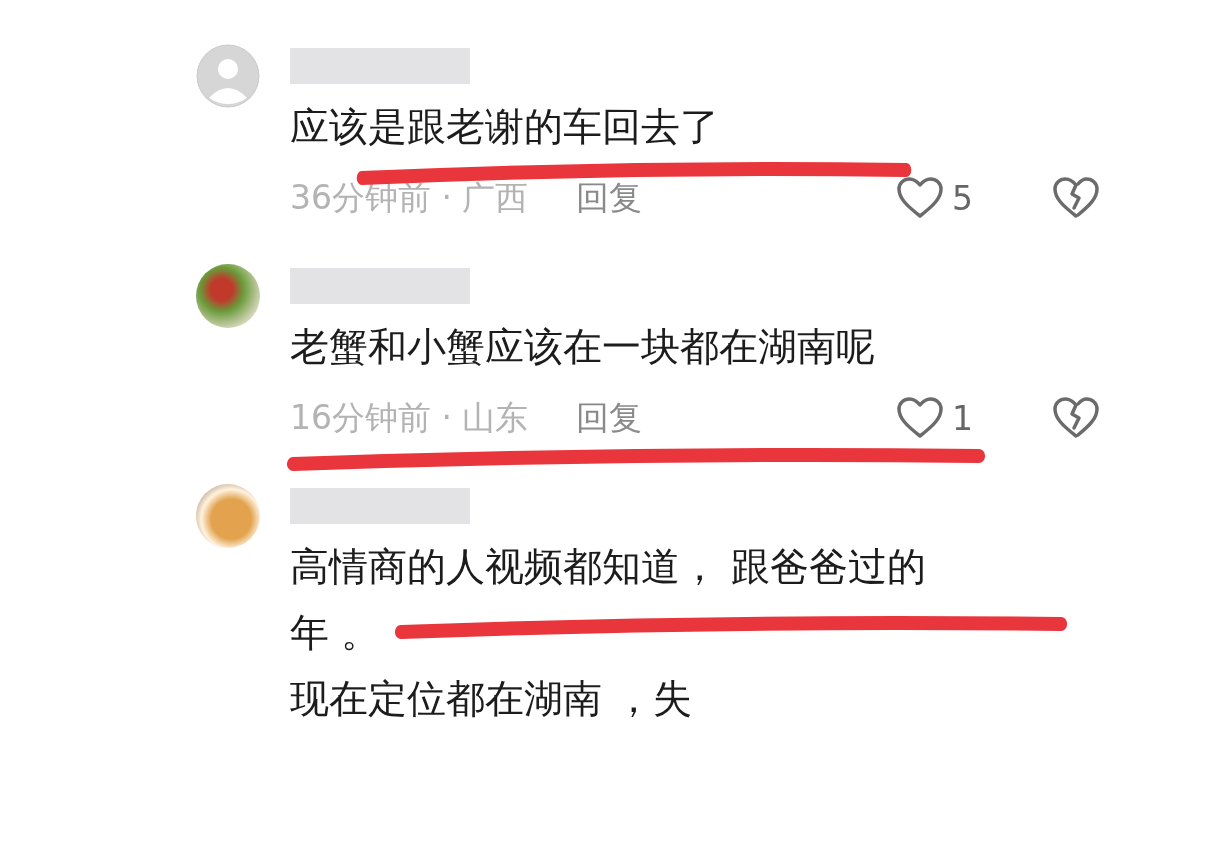 The width and height of the screenshot is (1220, 862). Describe the element at coordinates (409, 417) in the screenshot. I see `comment-time-location: 16分钟前 · 山东` at that location.